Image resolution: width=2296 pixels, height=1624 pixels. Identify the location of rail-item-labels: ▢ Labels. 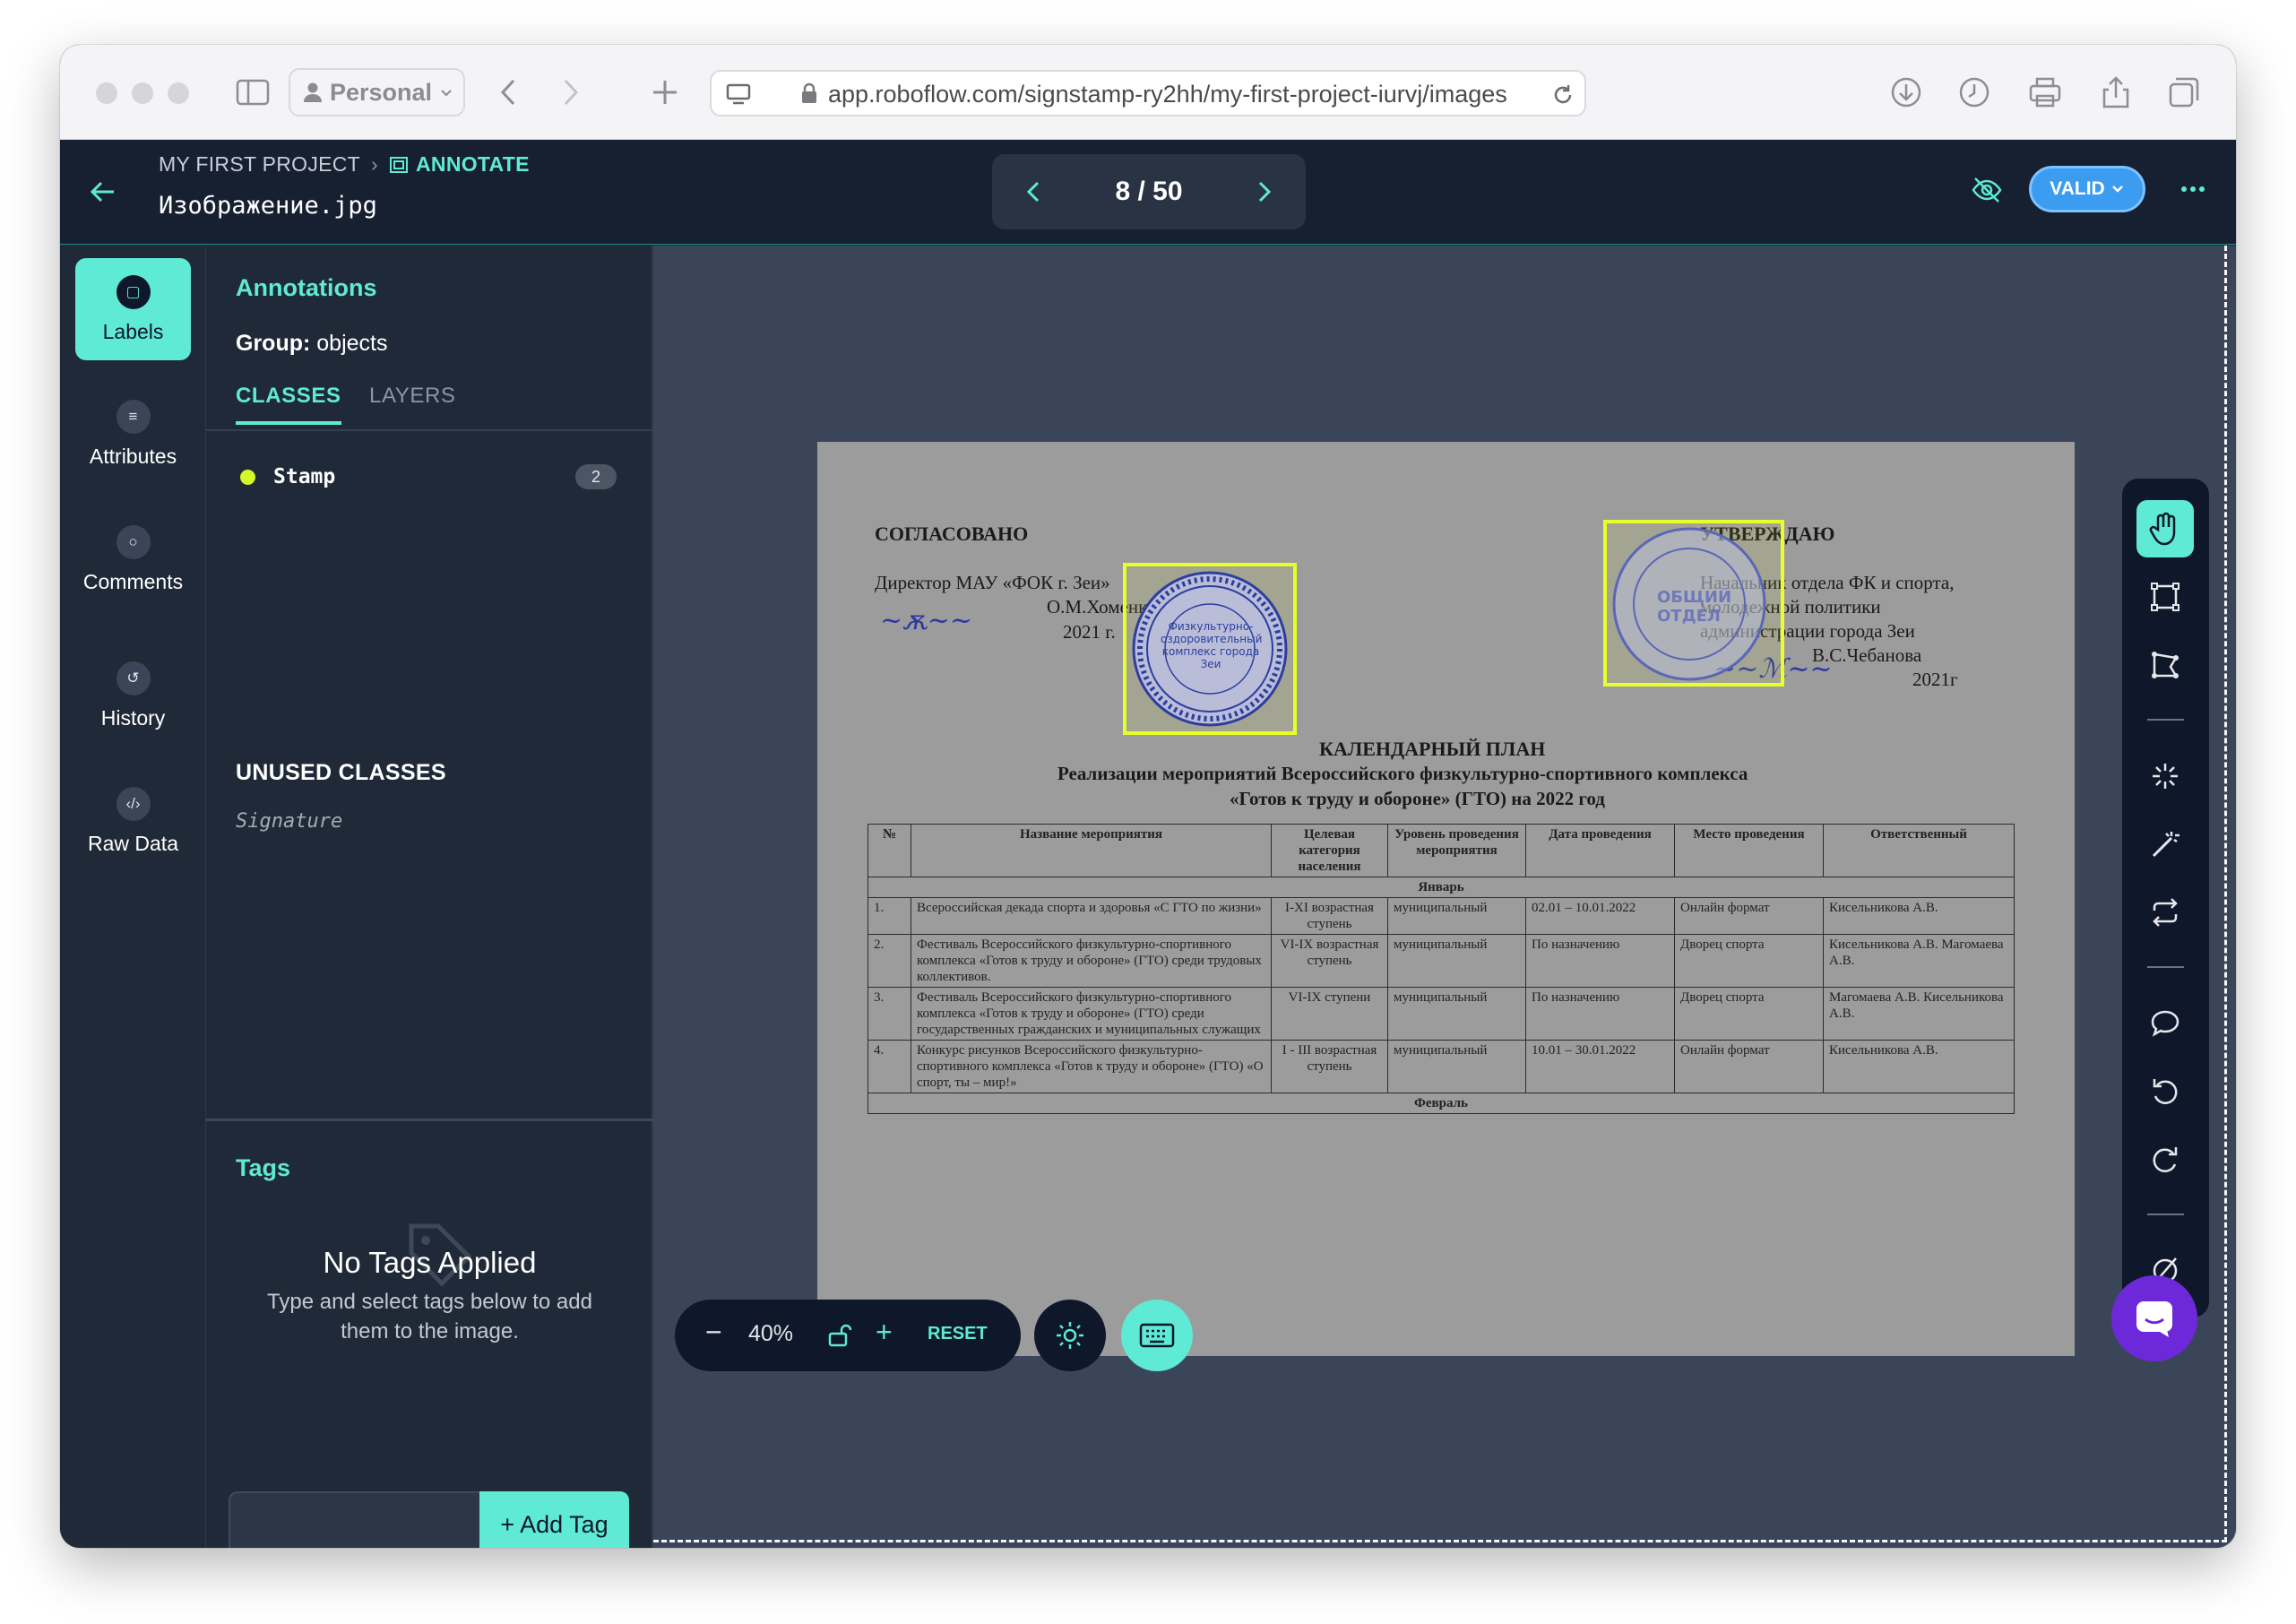
(133, 309).